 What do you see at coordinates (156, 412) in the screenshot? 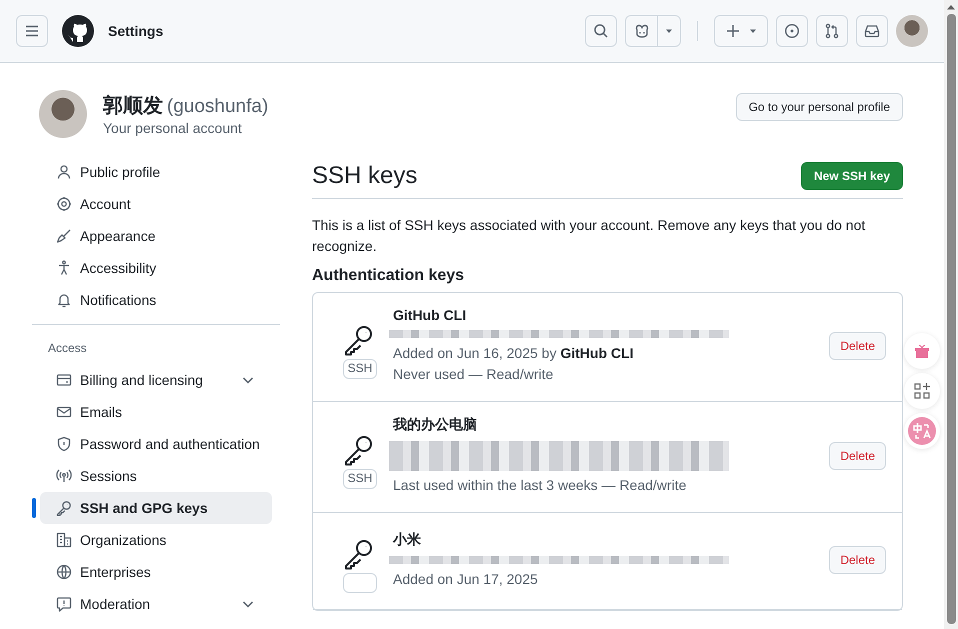
I see `sidebar-item: Emails` at bounding box center [156, 412].